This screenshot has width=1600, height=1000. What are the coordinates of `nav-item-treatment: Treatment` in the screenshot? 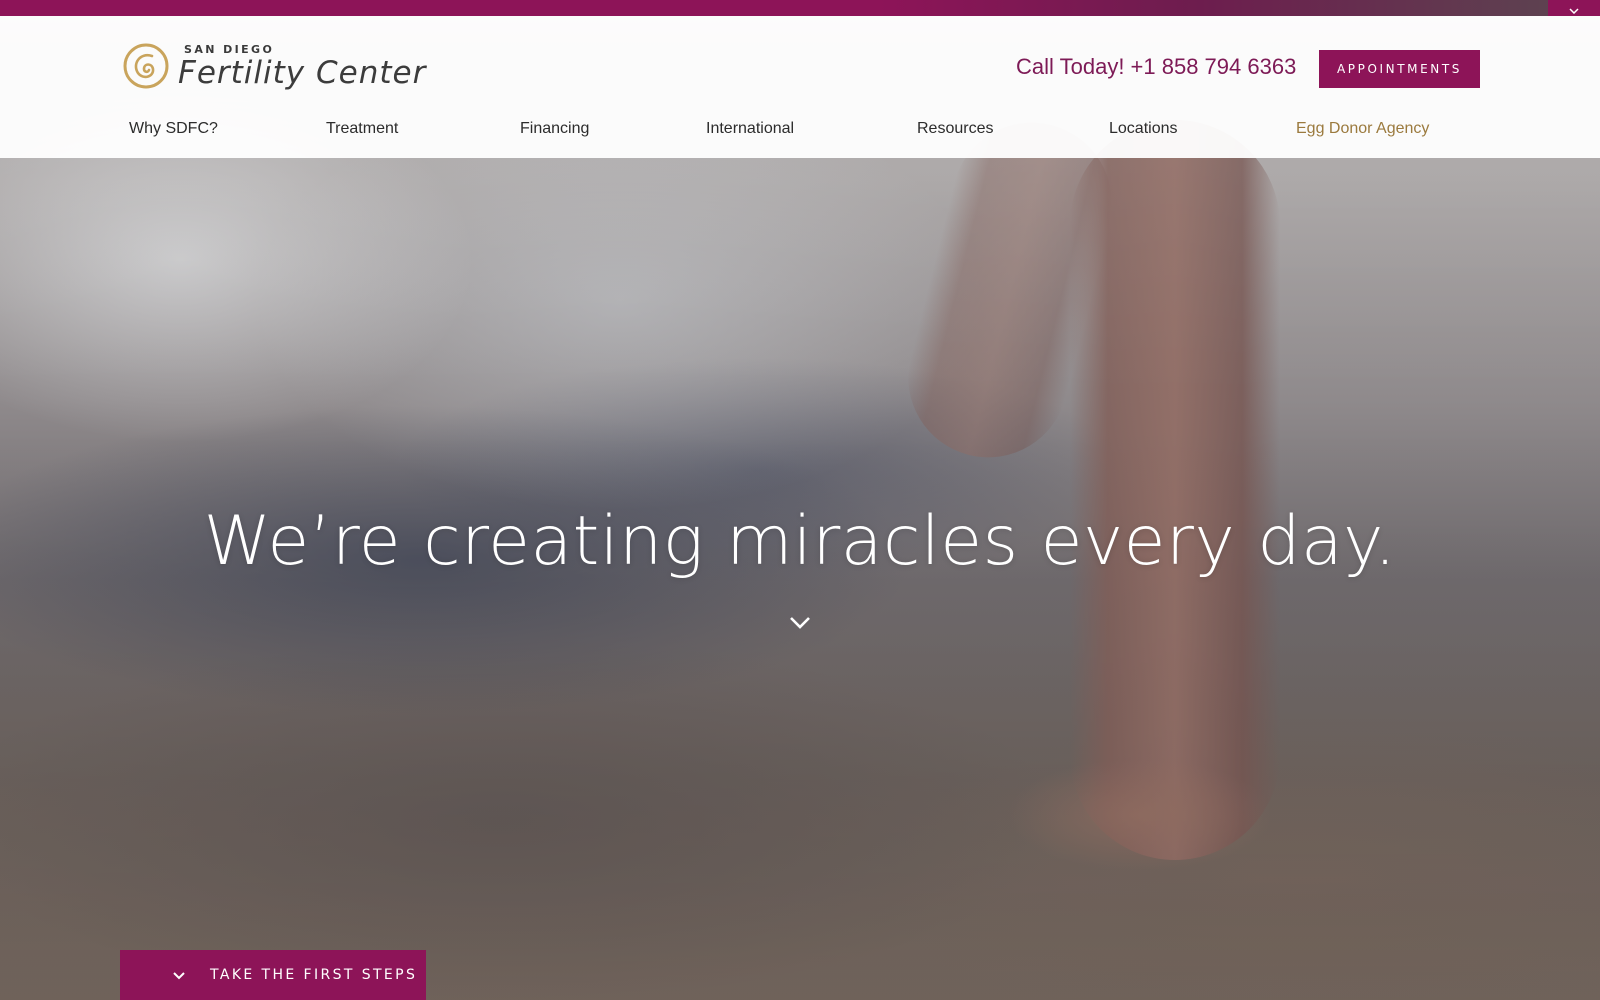 It's located at (362, 129).